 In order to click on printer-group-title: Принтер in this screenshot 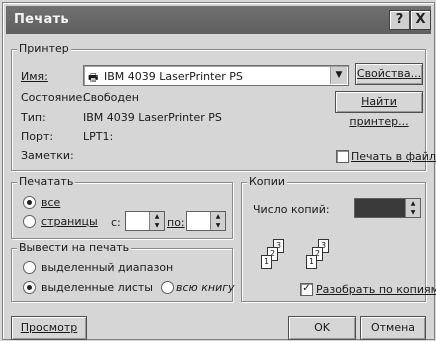, I will do `click(44, 48)`.